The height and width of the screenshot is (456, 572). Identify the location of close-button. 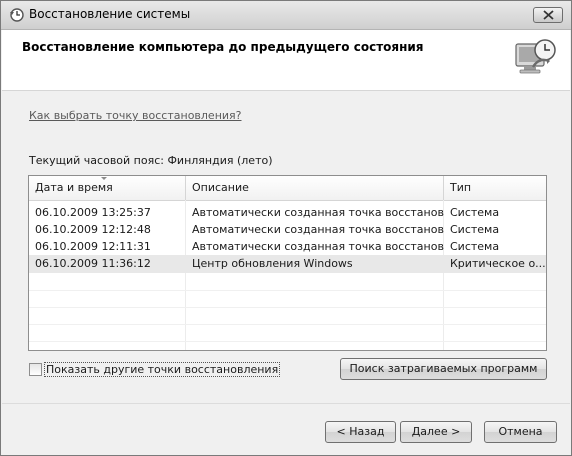
(548, 15).